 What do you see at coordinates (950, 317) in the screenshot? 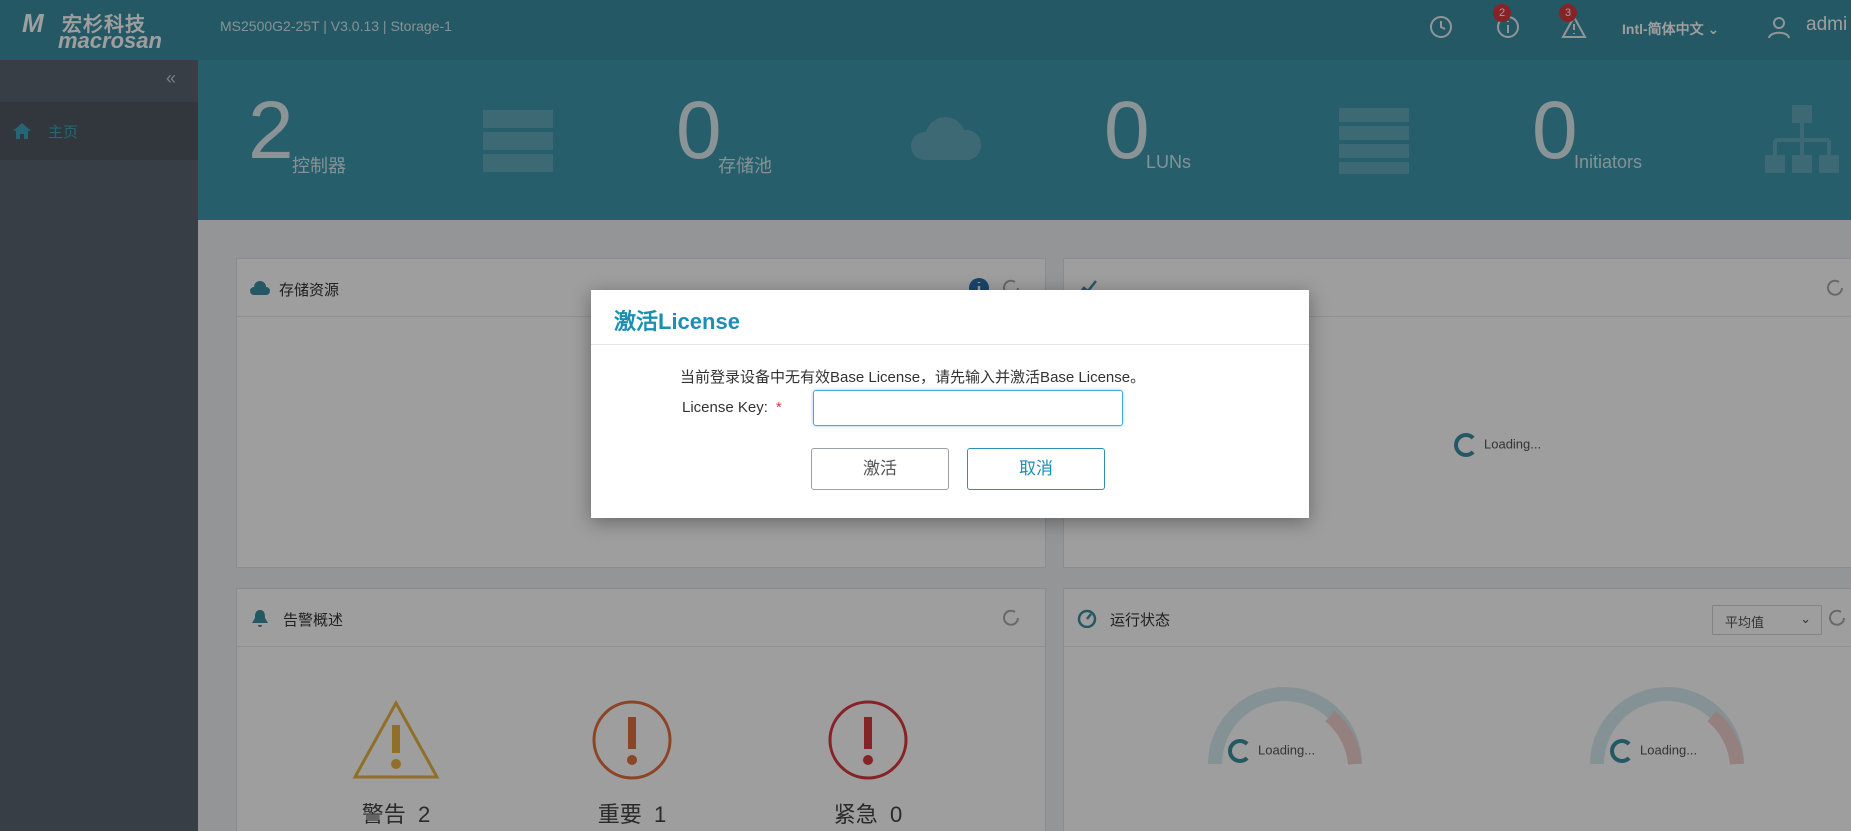
I see `dialog-header: 激活License` at bounding box center [950, 317].